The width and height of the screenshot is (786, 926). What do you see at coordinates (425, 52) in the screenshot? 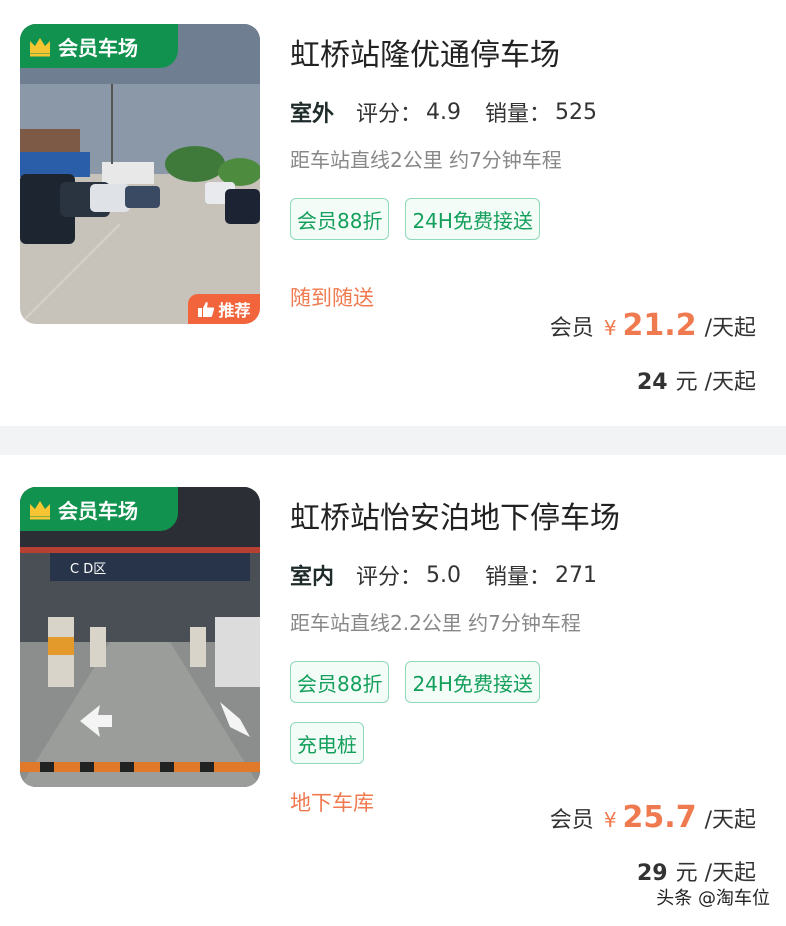
I see `lot-title: 虹桥站隆优通停车场` at bounding box center [425, 52].